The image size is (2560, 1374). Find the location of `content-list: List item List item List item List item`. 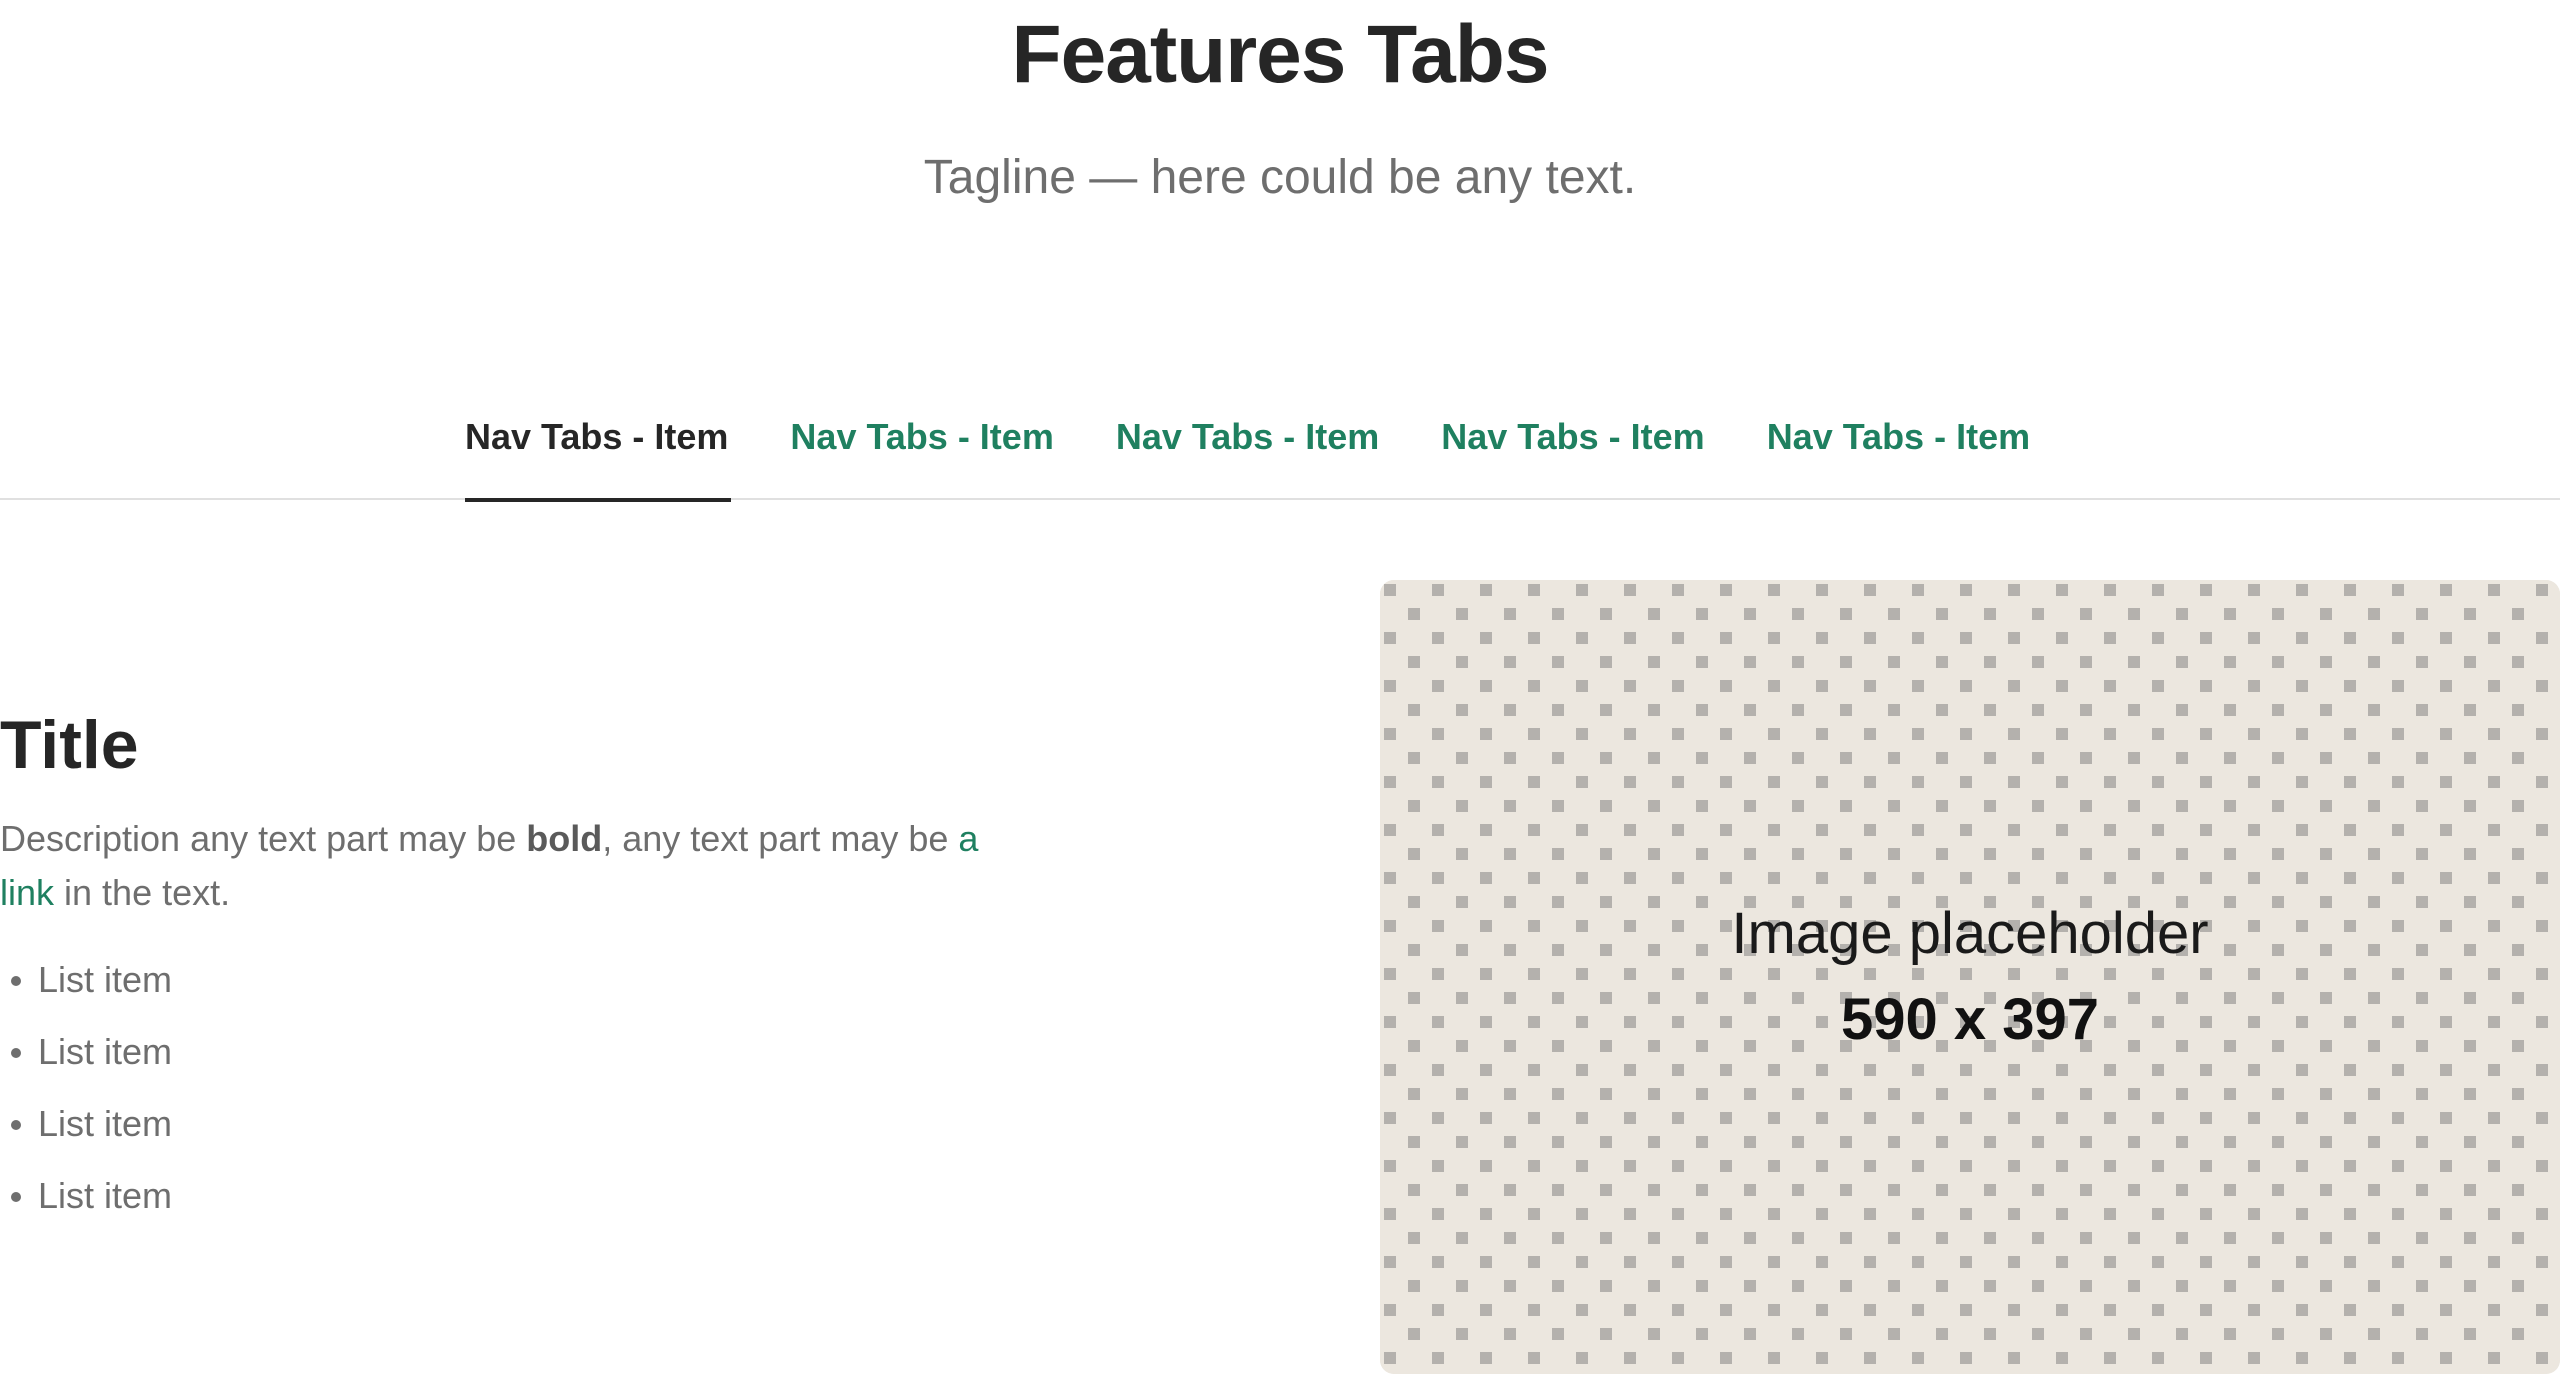

content-list: List item List item List item List item is located at coordinates (500, 1088).